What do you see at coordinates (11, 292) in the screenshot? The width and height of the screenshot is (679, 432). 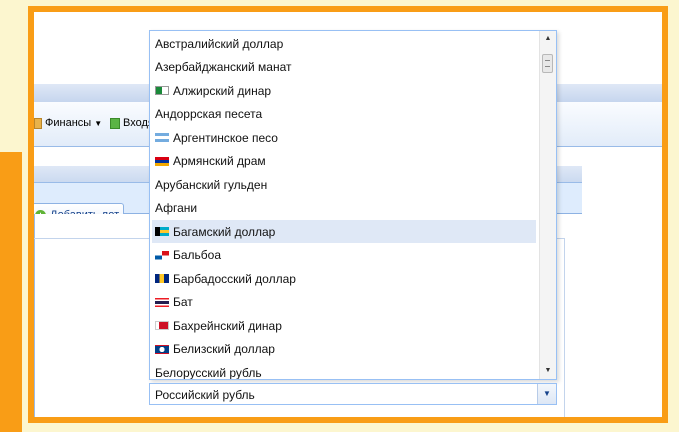 I see `highlight-frame-left` at bounding box center [11, 292].